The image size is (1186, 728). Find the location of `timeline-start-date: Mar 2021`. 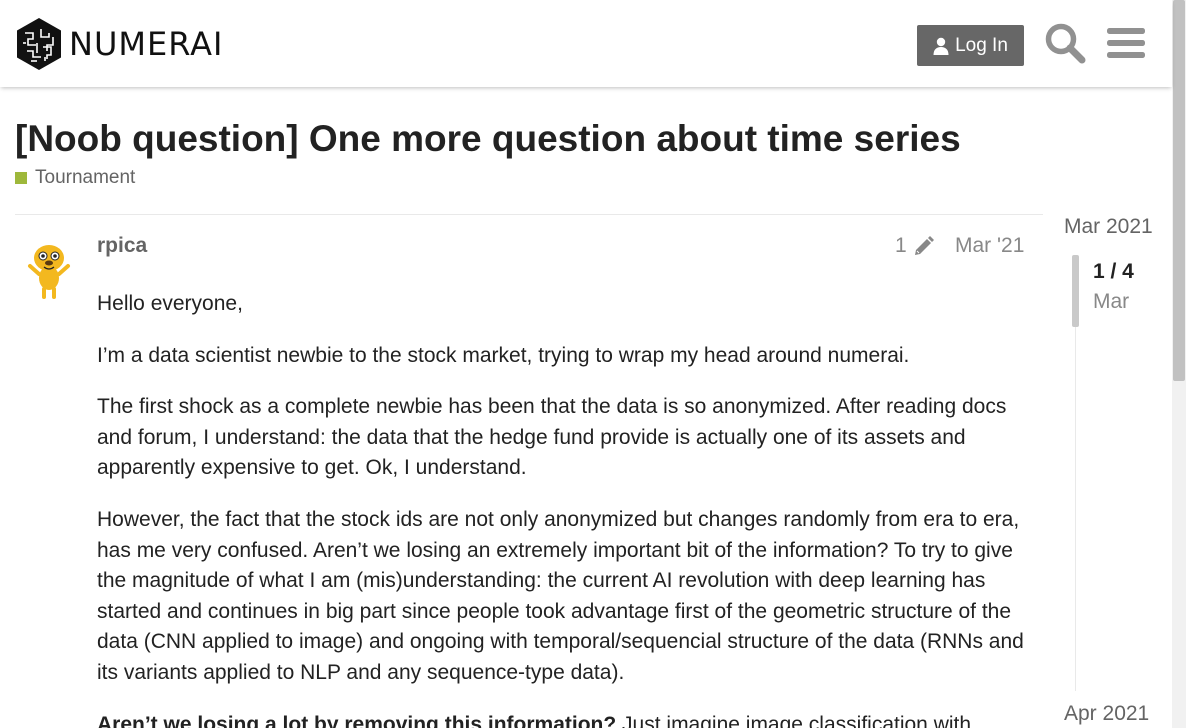

timeline-start-date: Mar 2021 is located at coordinates (1108, 227).